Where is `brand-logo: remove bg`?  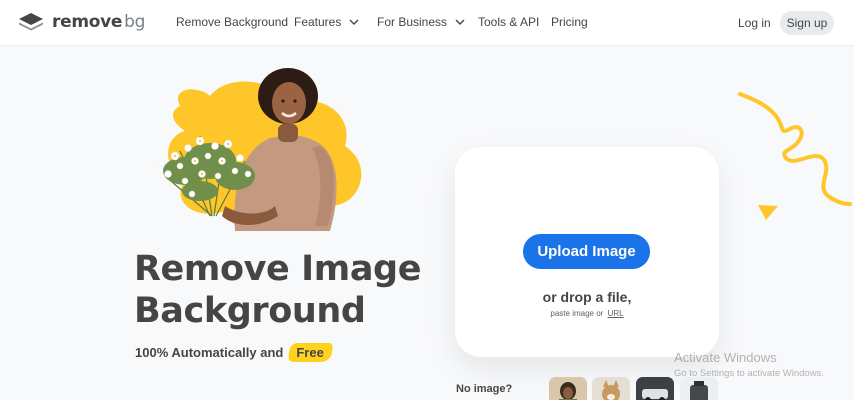
brand-logo: remove bg is located at coordinates (81, 22).